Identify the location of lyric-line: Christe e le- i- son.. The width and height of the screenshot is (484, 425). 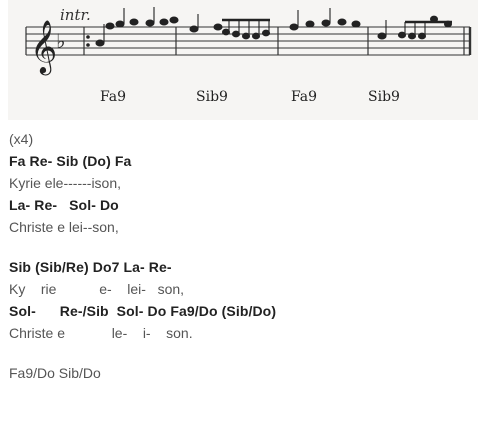
(101, 333).